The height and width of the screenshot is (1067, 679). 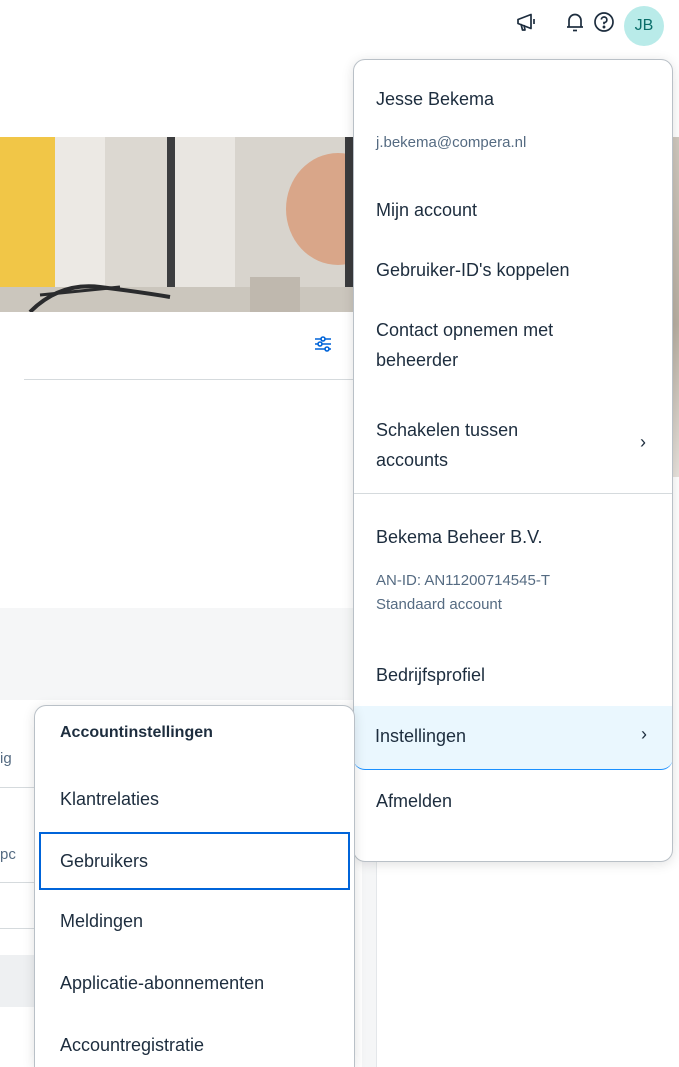 I want to click on company-name: Bekema Beheer B.V., so click(x=513, y=539).